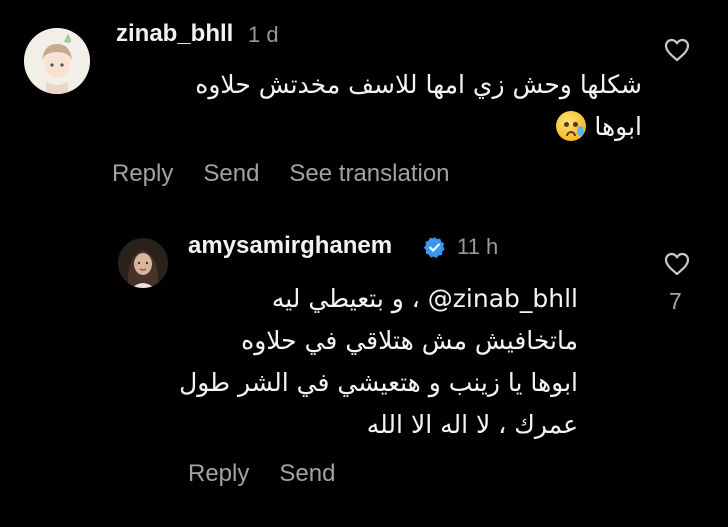 This screenshot has width=728, height=527. What do you see at coordinates (618, 126) in the screenshot?
I see `comment-text-word: ابوها` at bounding box center [618, 126].